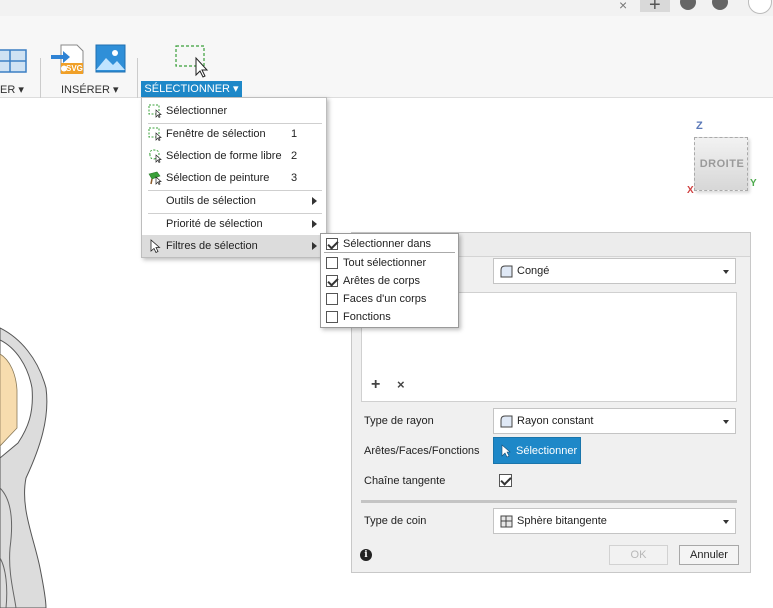 This screenshot has height=608, width=773. I want to click on ok-button: OK, so click(638, 555).